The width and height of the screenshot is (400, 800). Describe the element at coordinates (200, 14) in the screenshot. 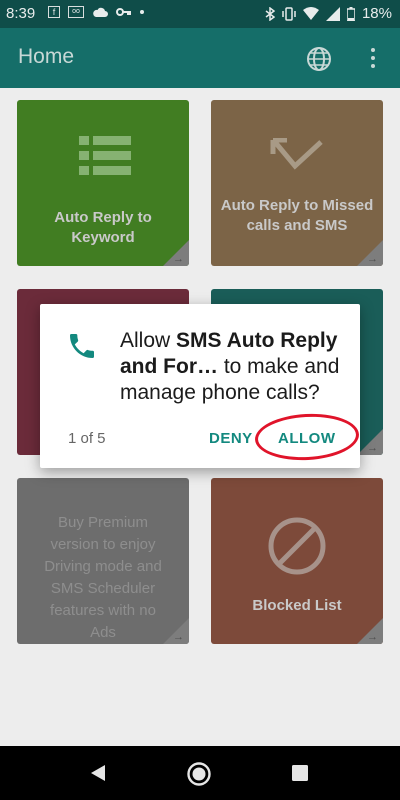

I see `status-bar: 8:39 f oo 18%` at that location.